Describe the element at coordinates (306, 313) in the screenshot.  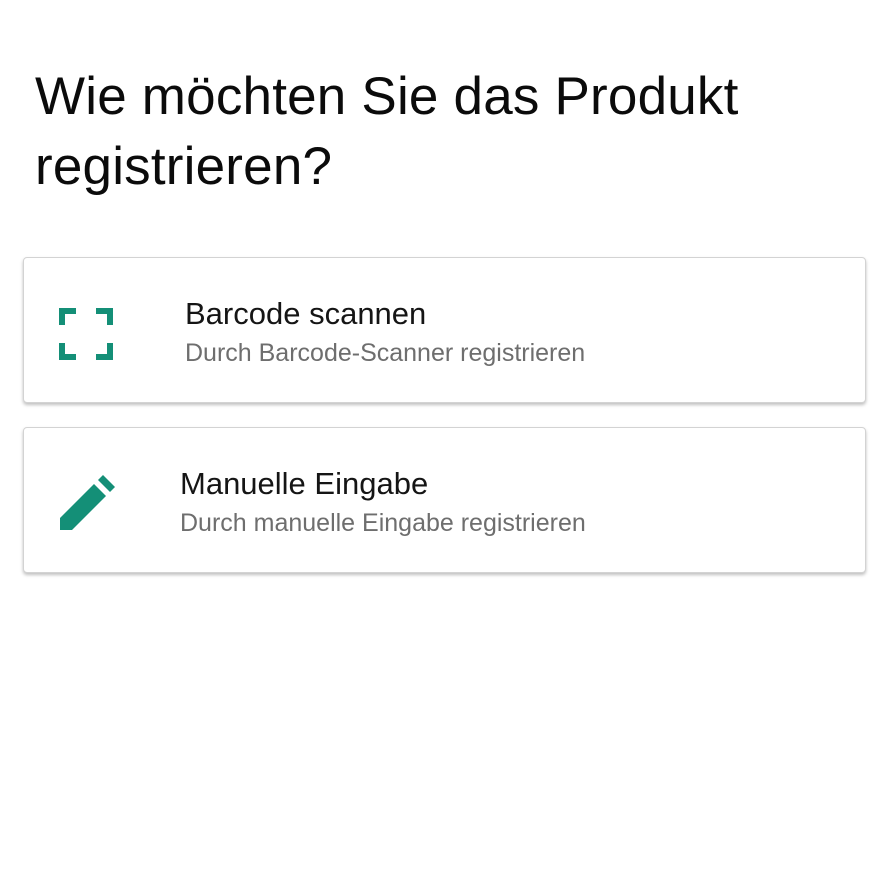
I see `option-title: Barcode scannen` at that location.